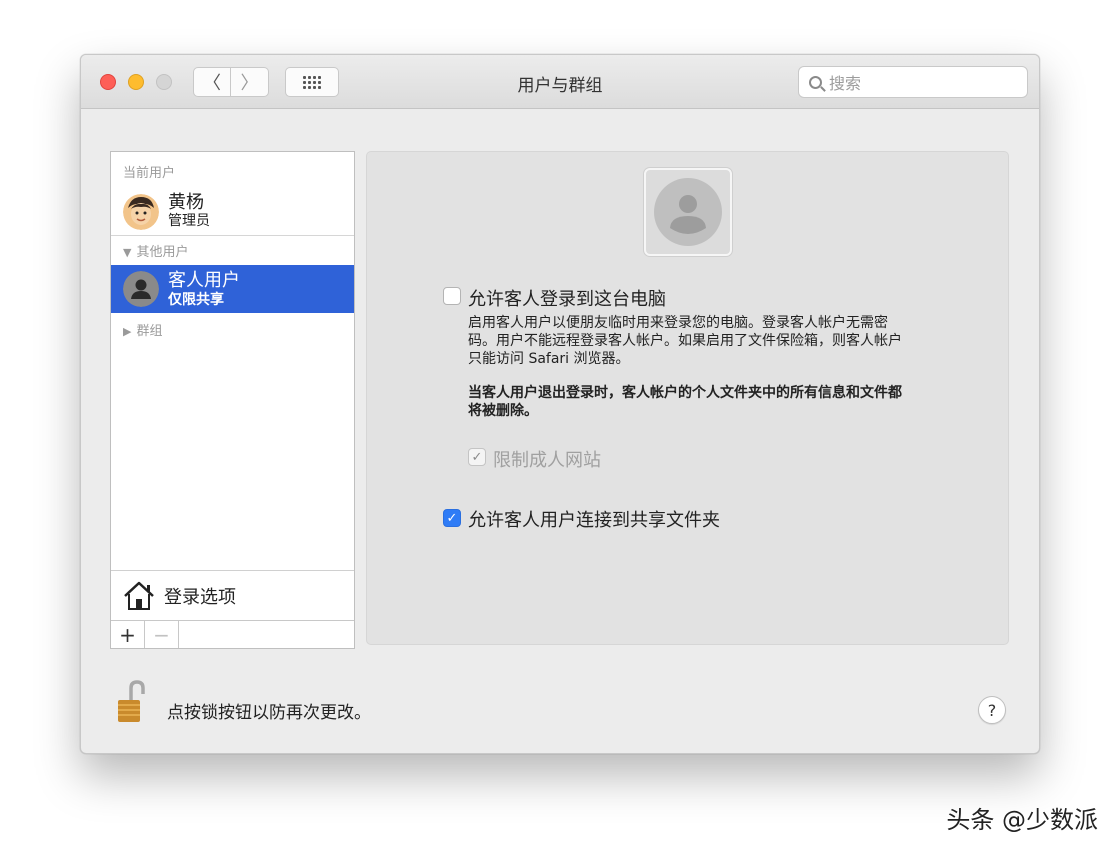 This screenshot has height=859, width=1120. I want to click on groups-header: ▶ 群组, so click(142, 329).